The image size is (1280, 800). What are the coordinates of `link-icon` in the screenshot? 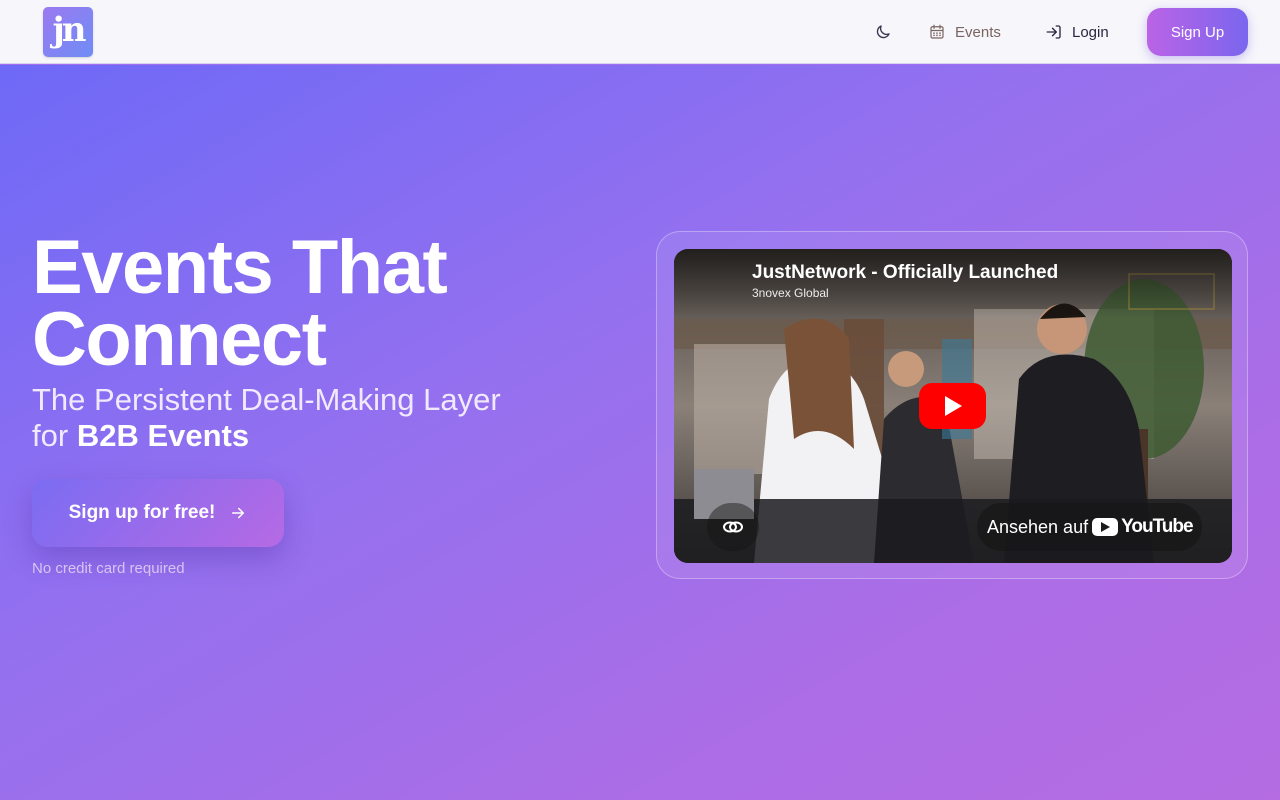 It's located at (733, 527).